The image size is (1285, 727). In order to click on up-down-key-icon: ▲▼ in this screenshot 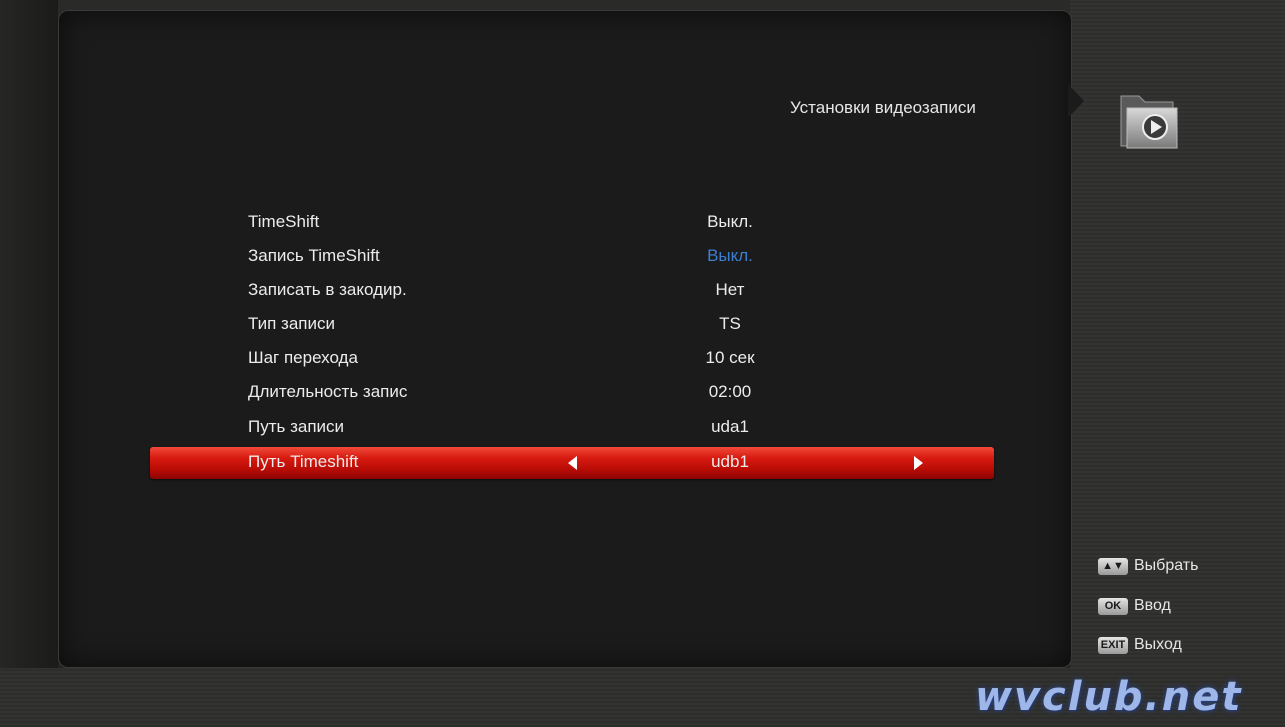, I will do `click(1113, 566)`.